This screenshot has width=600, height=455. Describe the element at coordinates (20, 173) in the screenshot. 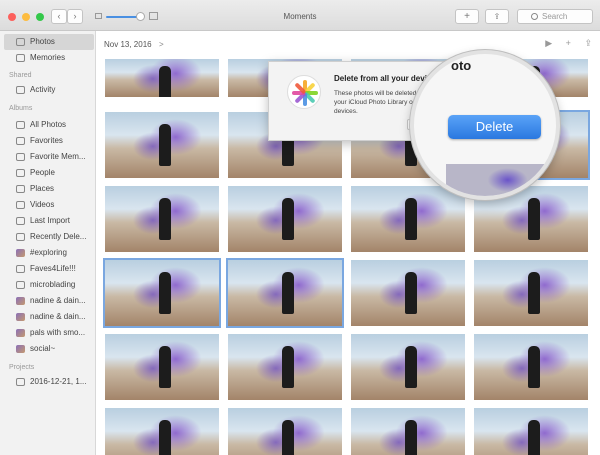

I see `person-icon` at that location.